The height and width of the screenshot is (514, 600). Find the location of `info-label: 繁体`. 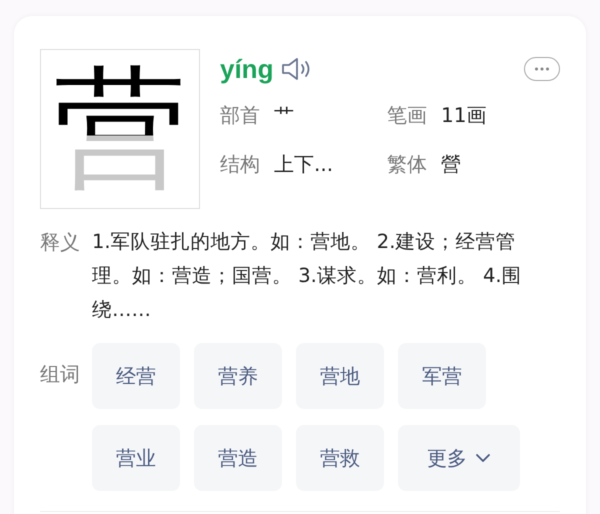

info-label: 繁体 is located at coordinates (407, 164).